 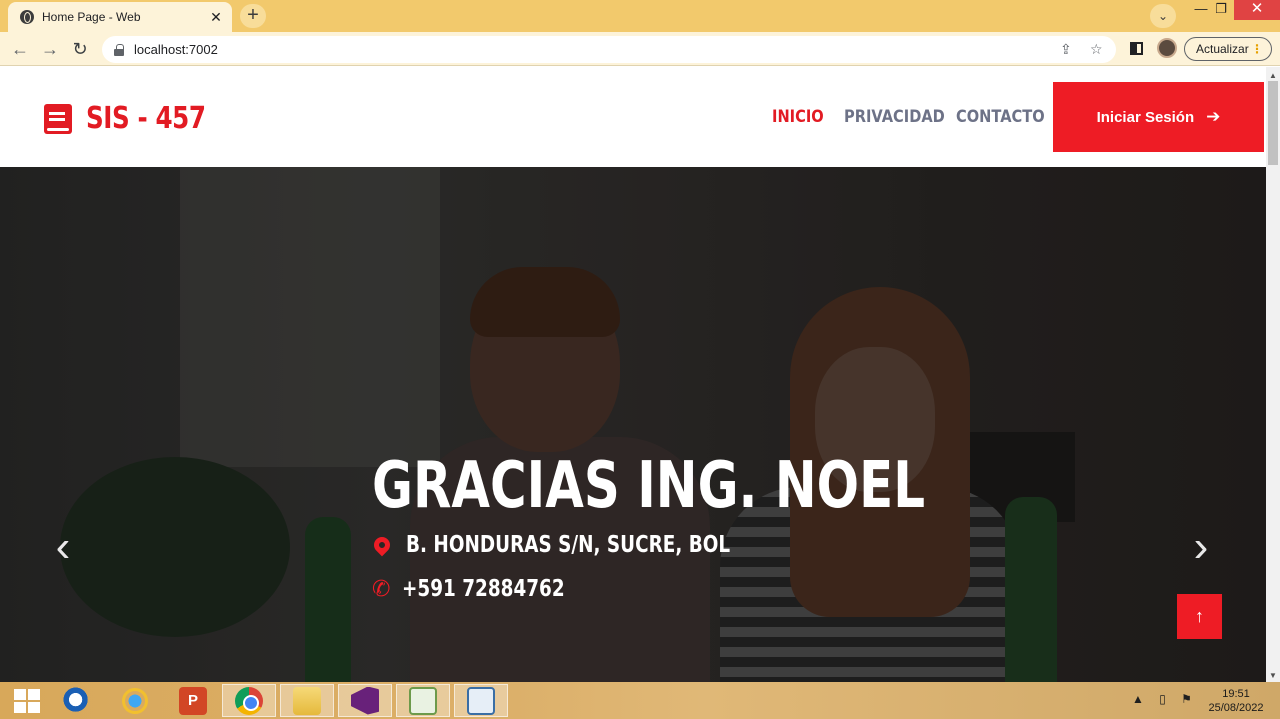 What do you see at coordinates (1273, 123) in the screenshot?
I see `scroll-thumb` at bounding box center [1273, 123].